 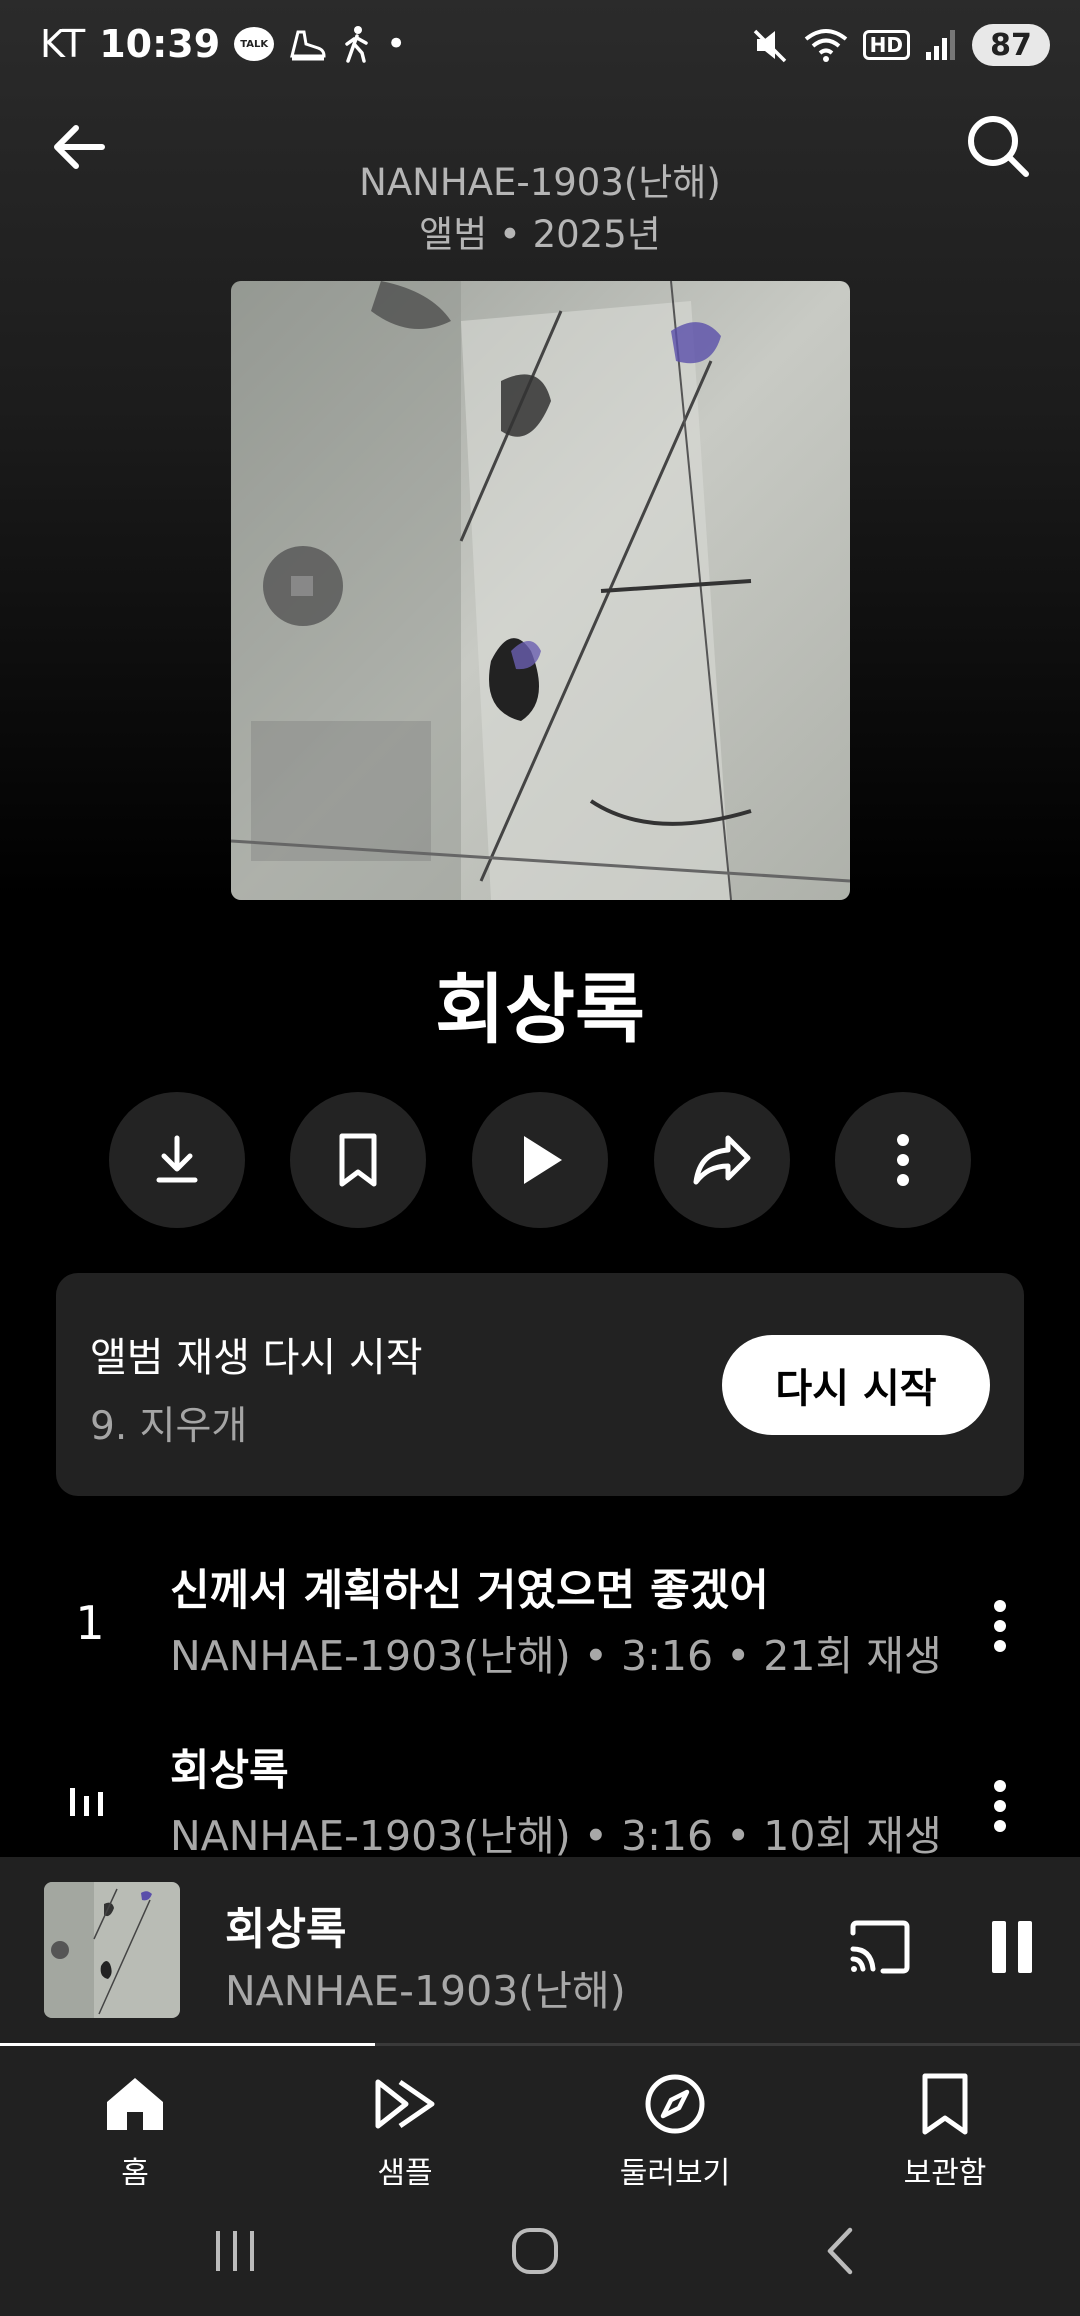 I want to click on cast-button, so click(x=880, y=1947).